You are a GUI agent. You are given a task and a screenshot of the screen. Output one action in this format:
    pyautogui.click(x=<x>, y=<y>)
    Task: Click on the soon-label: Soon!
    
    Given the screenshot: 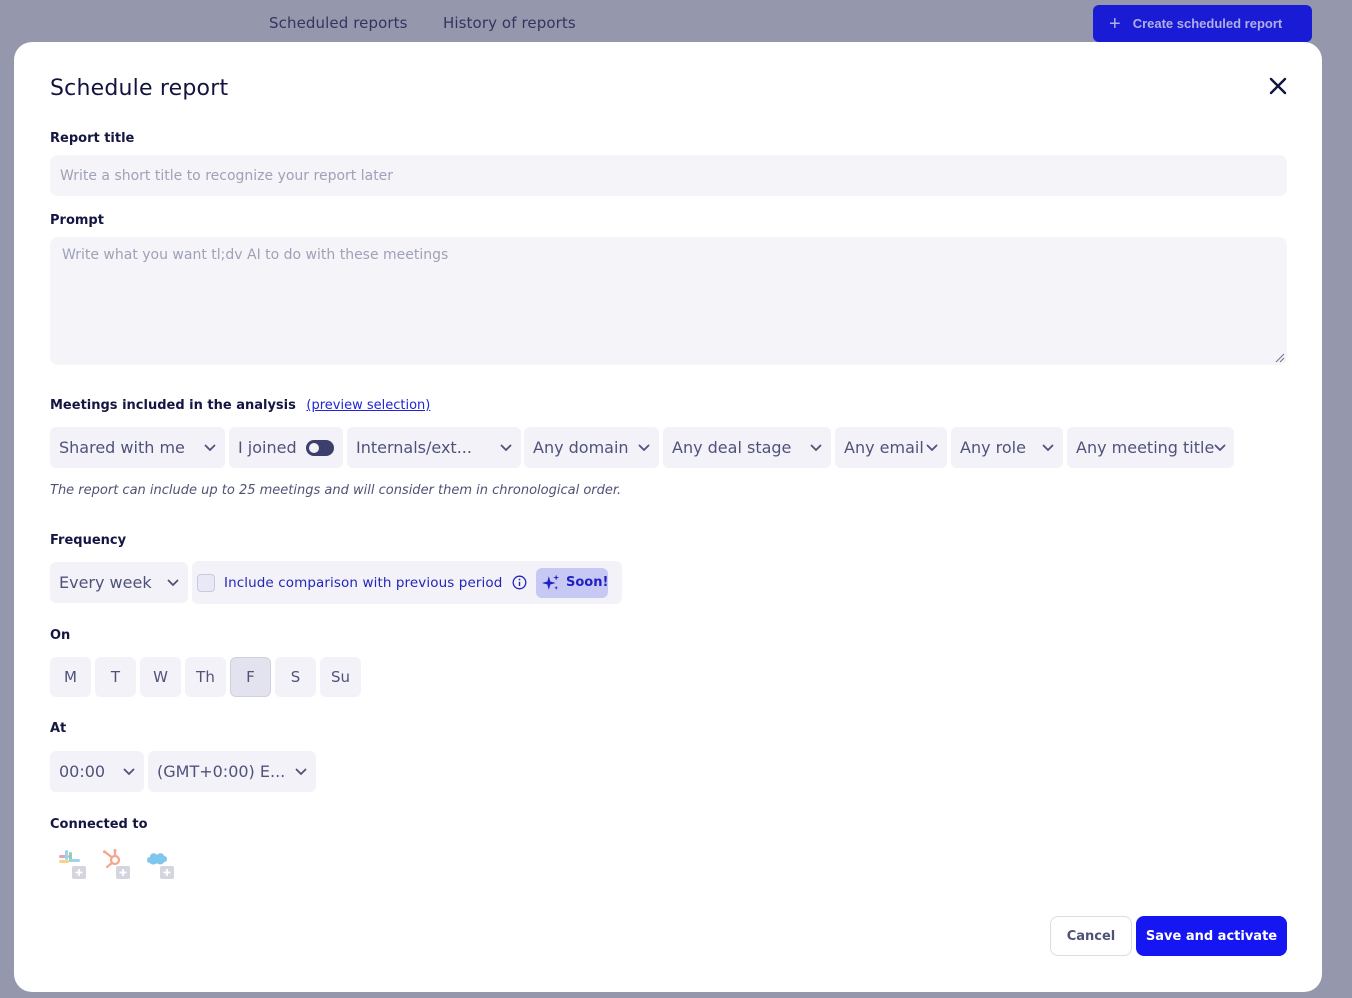 What is the action you would take?
    pyautogui.click(x=587, y=582)
    